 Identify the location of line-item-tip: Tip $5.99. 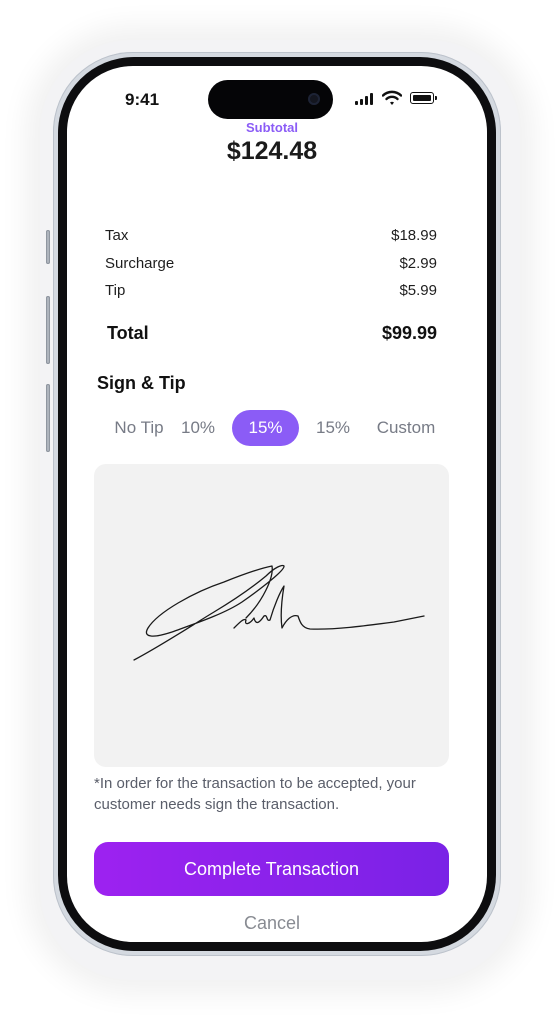
(271, 290).